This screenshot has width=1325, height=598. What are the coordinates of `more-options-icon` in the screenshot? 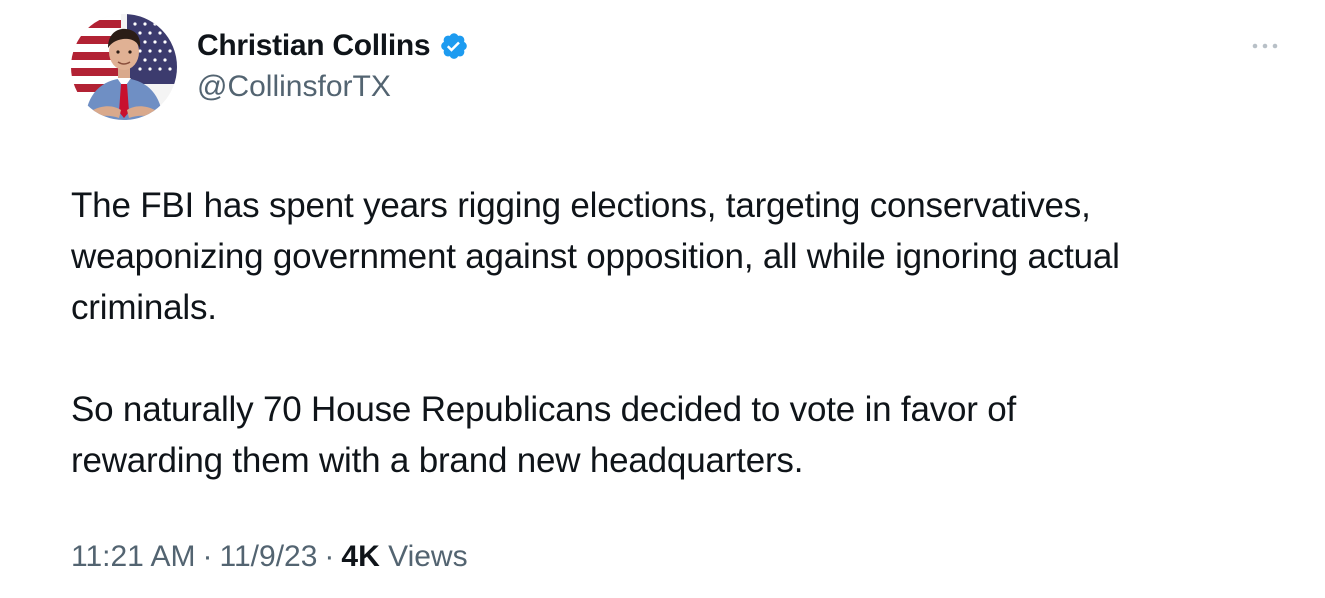 It's located at (1265, 46).